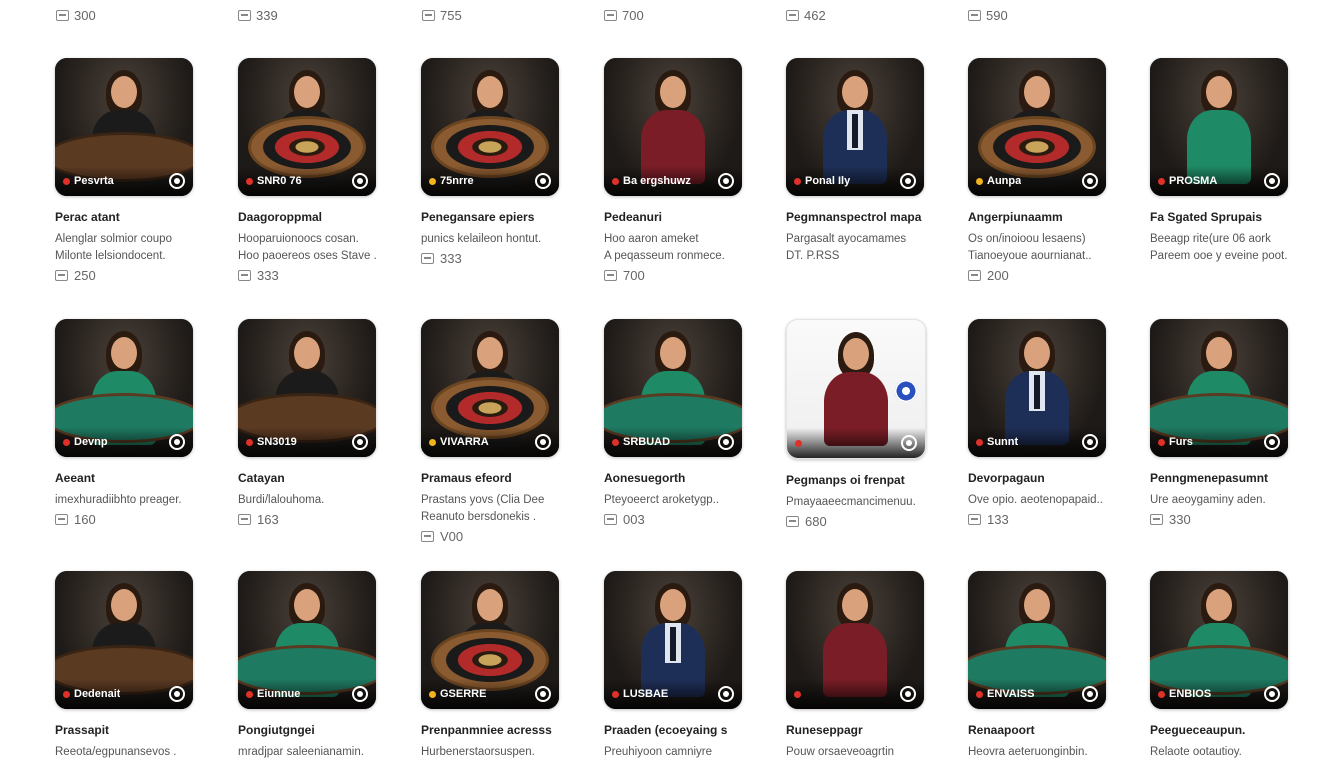 This screenshot has width=1344, height=768. What do you see at coordinates (673, 388) in the screenshot?
I see `game-thumbnail: SRBUAD` at bounding box center [673, 388].